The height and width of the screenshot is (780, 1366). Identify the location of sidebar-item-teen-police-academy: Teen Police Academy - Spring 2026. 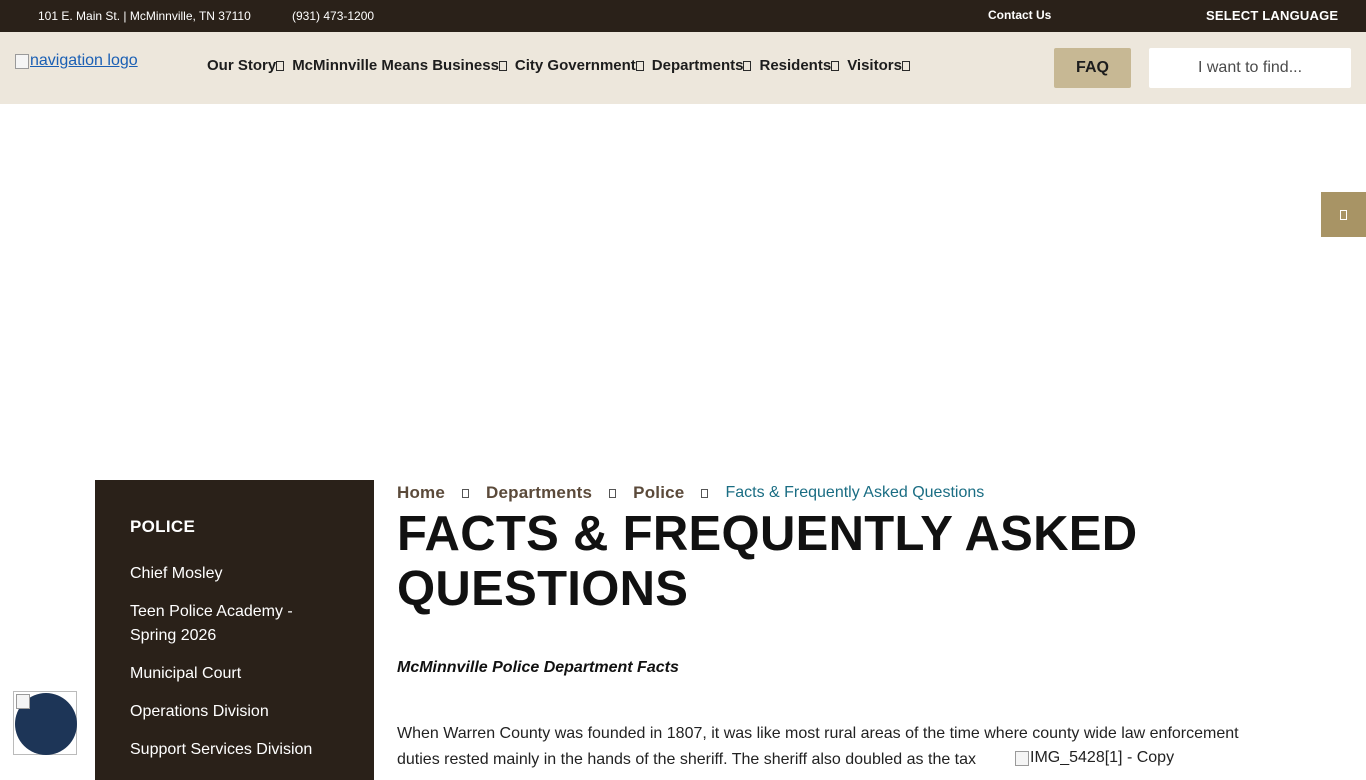
(230, 624).